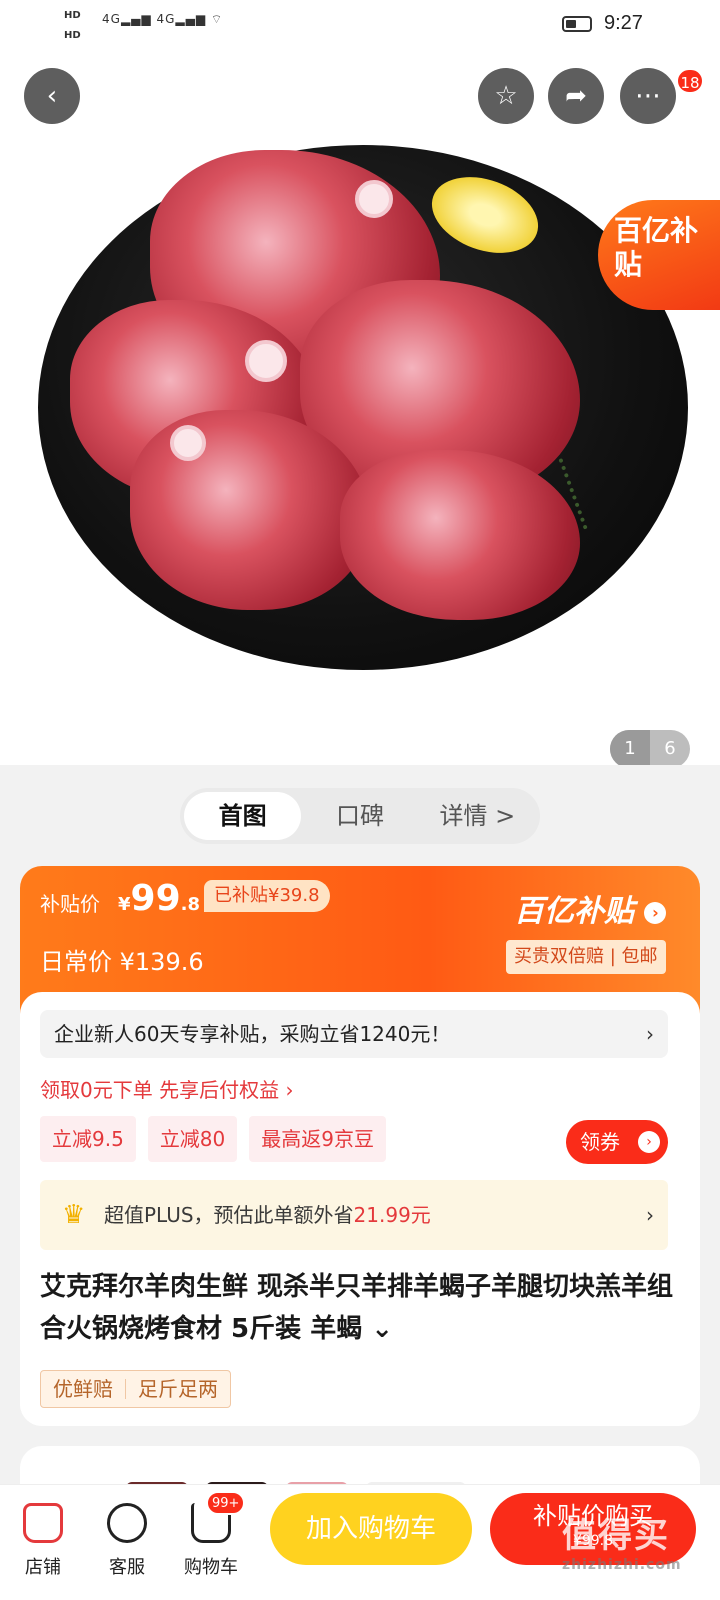  I want to click on service-tag: 足斤足两, so click(178, 1389).